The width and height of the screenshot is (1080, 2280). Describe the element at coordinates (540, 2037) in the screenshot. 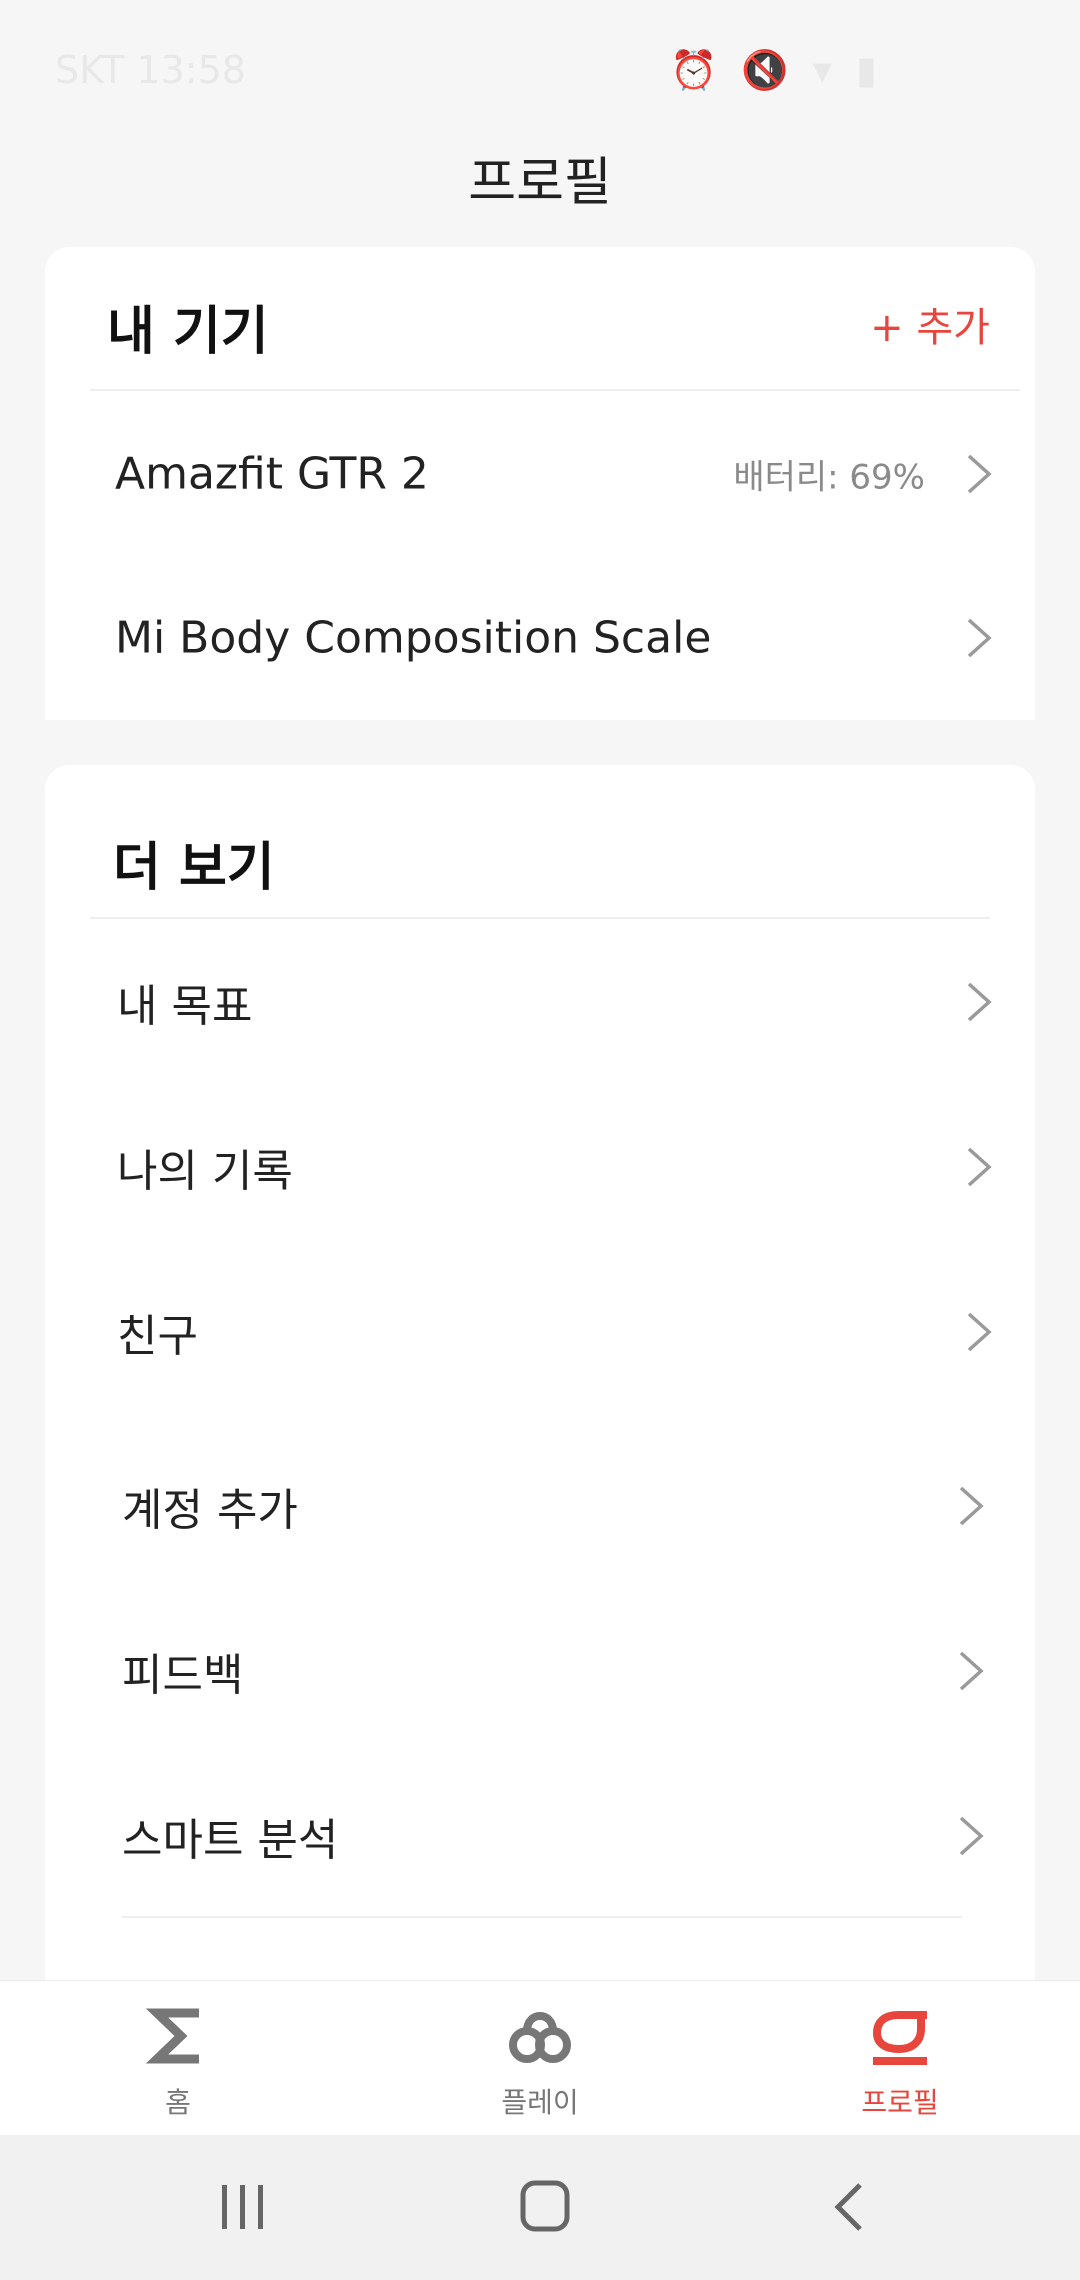

I see `play-loop-icon` at that location.